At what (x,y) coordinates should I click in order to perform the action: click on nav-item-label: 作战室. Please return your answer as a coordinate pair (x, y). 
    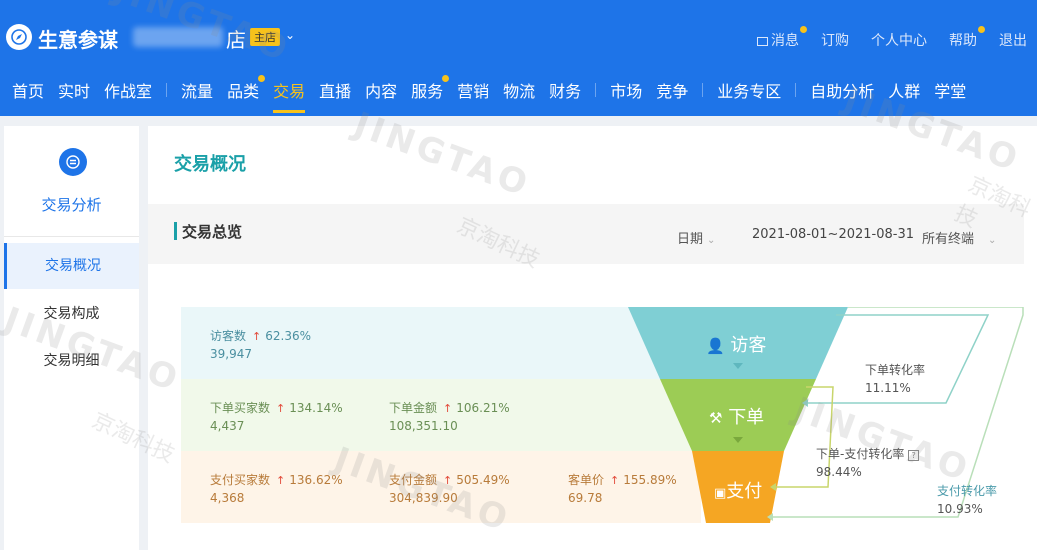
    Looking at the image, I should click on (128, 91).